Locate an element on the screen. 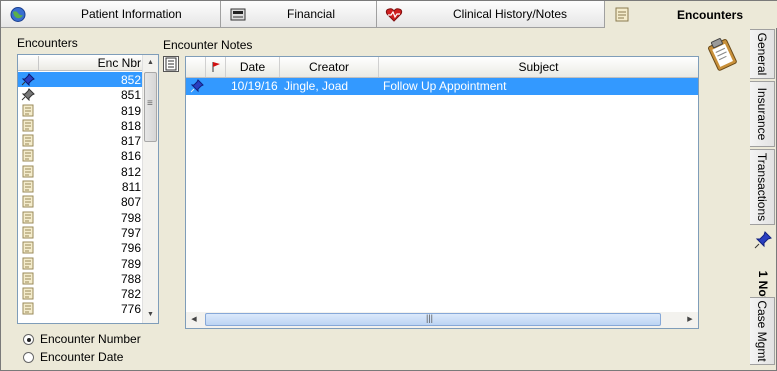 The image size is (777, 371). scroll-thumb is located at coordinates (150, 107).